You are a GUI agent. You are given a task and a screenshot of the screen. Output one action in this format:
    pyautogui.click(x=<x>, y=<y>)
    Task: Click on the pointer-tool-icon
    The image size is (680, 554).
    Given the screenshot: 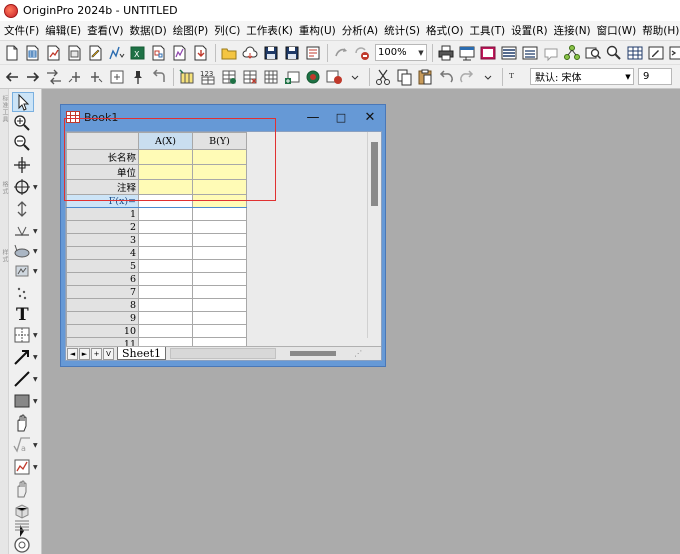 What is the action you would take?
    pyautogui.click(x=23, y=102)
    